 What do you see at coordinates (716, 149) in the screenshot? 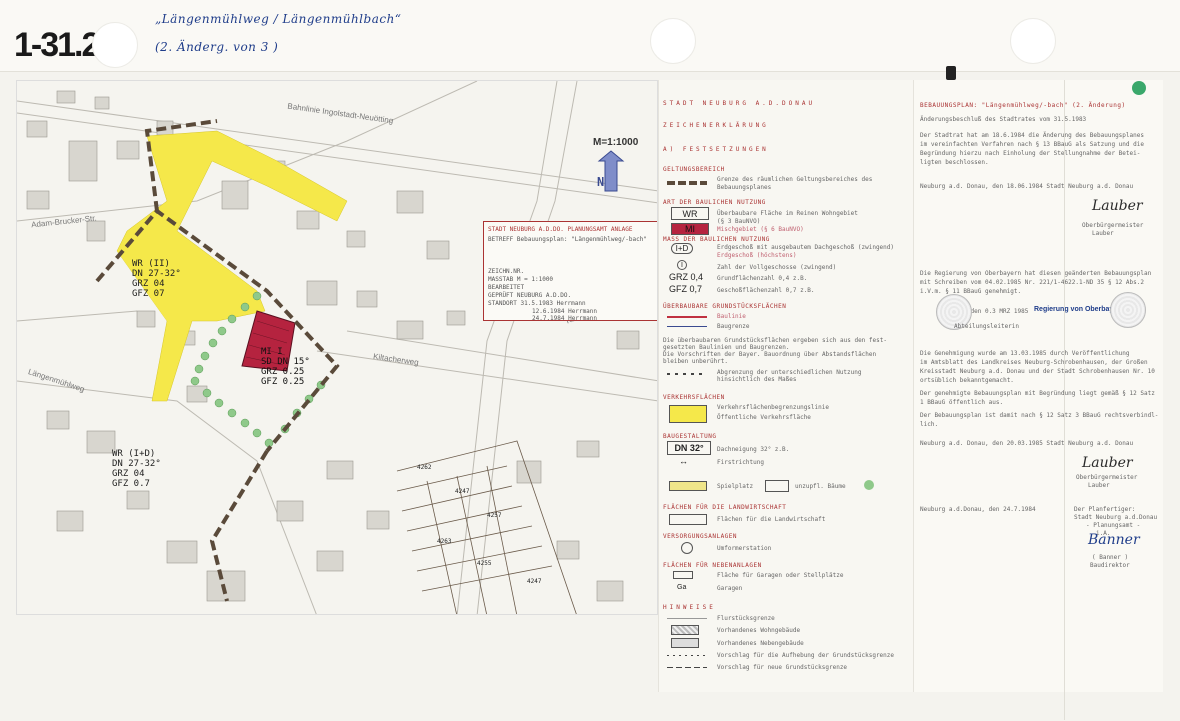
I see `legend-section-a: A) FESTSETZUNGEN` at bounding box center [716, 149].